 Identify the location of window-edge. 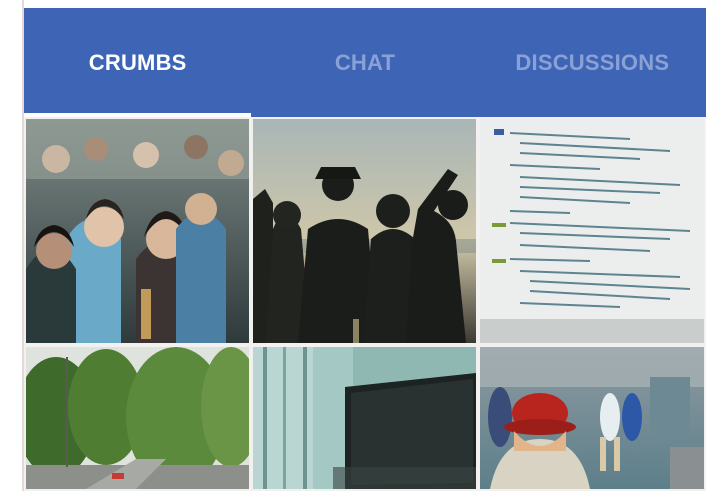
(12, 245).